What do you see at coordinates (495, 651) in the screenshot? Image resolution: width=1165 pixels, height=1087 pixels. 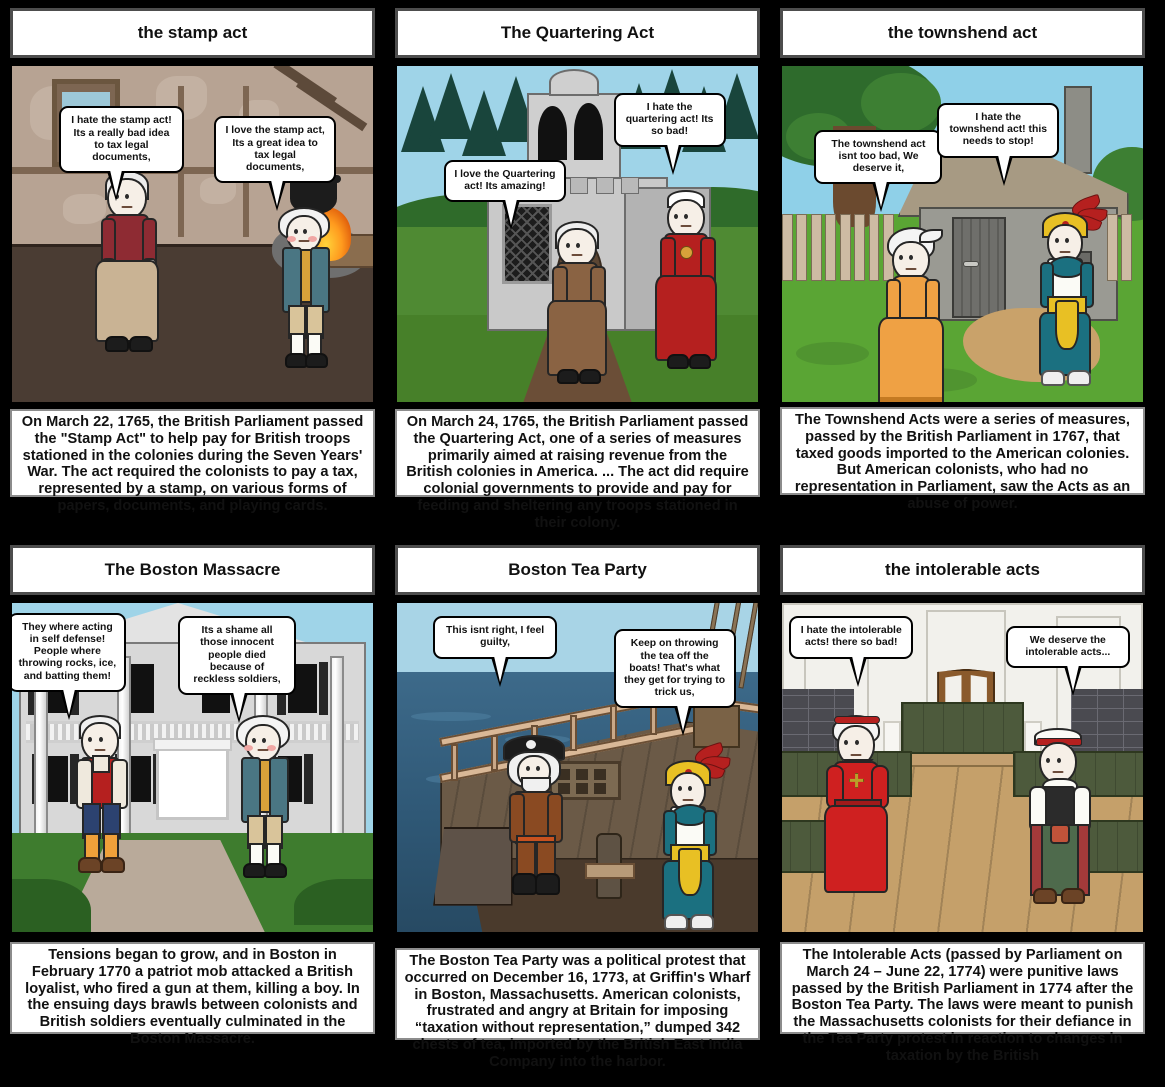 I see `speech-bubble-left: This isnt right, I feel guilty,` at bounding box center [495, 651].